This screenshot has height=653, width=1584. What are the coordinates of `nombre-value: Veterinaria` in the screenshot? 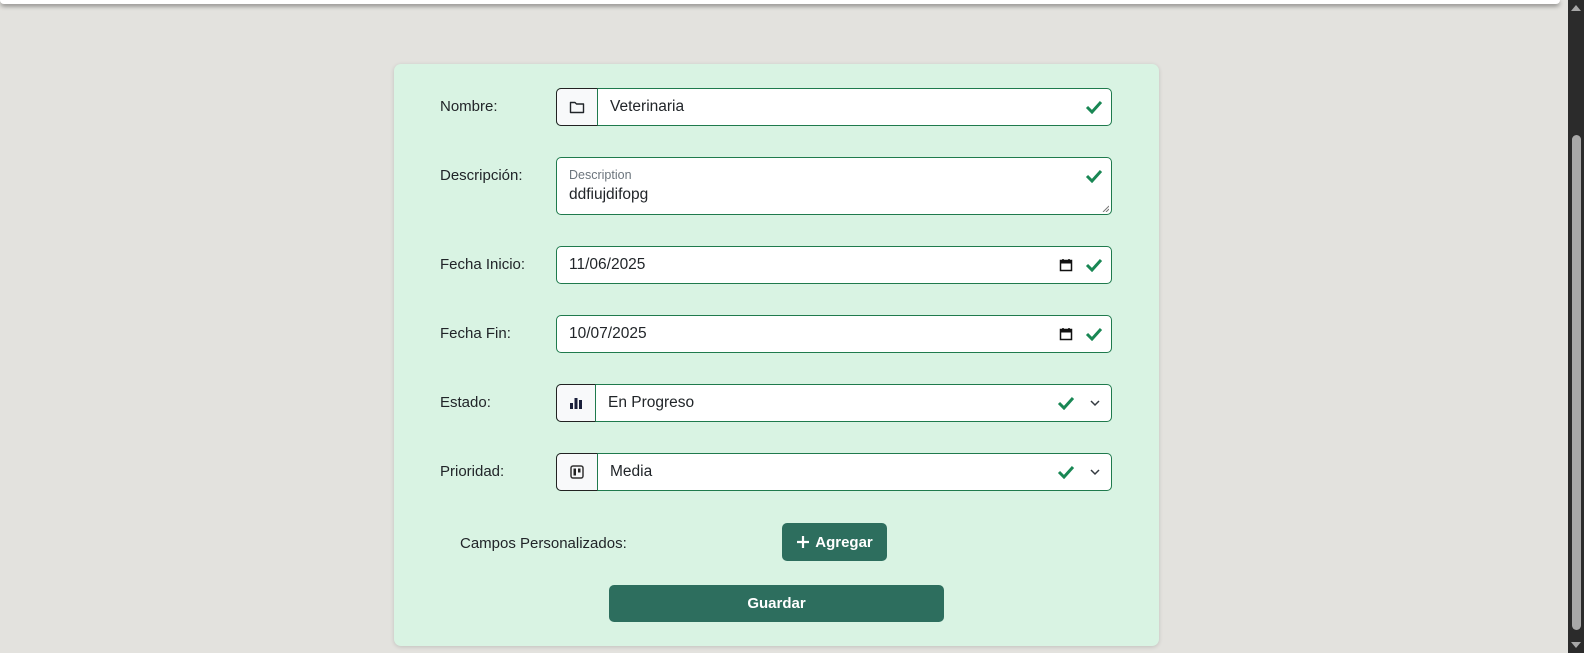 It's located at (647, 106).